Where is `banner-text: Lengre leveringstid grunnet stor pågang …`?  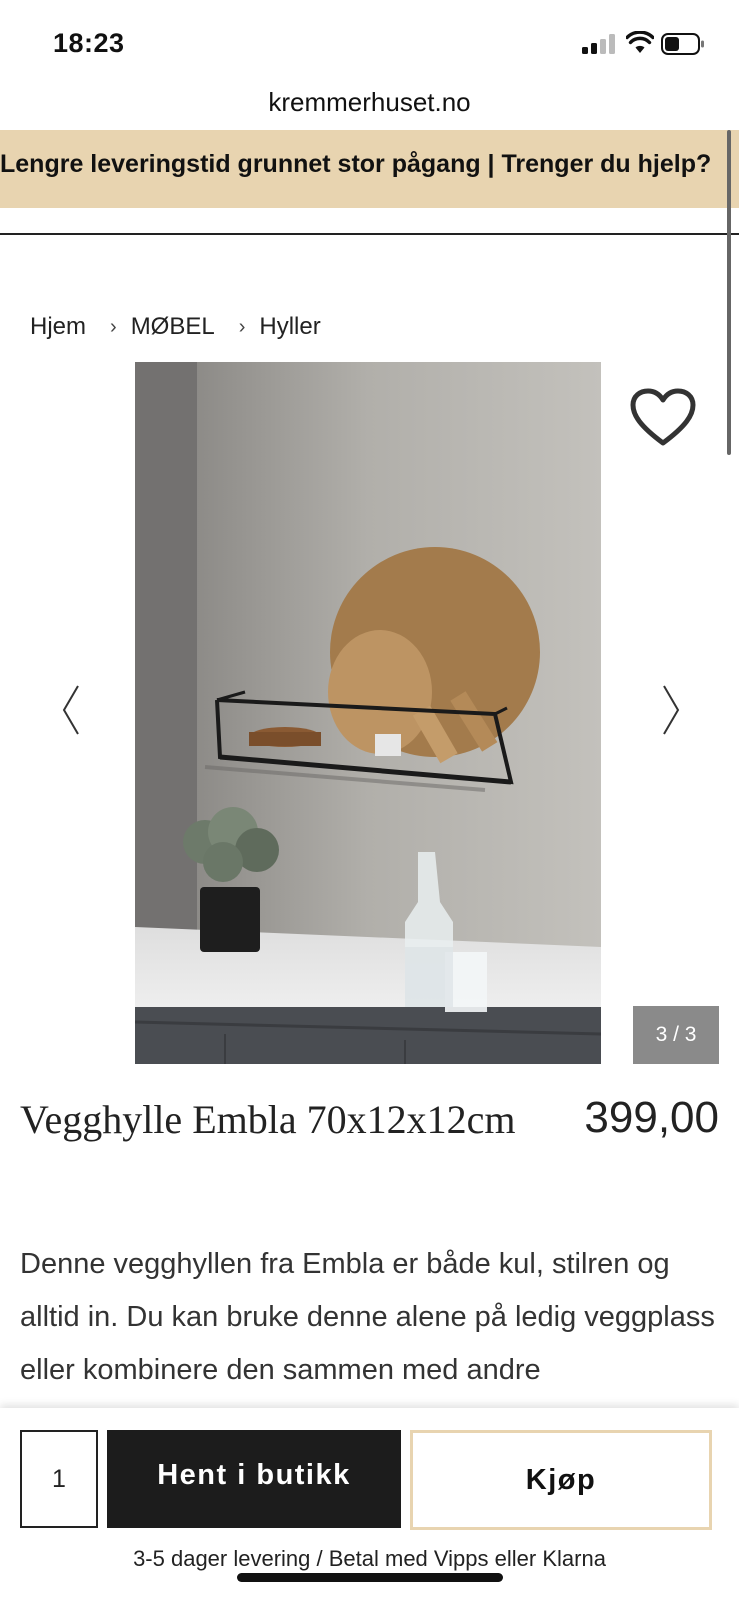 banner-text: Lengre leveringstid grunnet stor pågang … is located at coordinates (356, 164).